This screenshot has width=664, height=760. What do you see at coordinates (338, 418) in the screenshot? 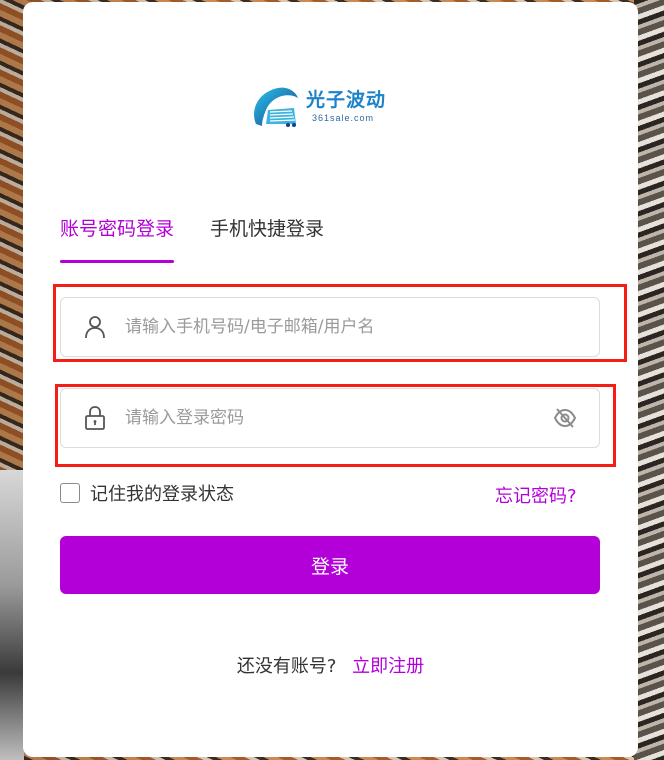
I see `password-input` at bounding box center [338, 418].